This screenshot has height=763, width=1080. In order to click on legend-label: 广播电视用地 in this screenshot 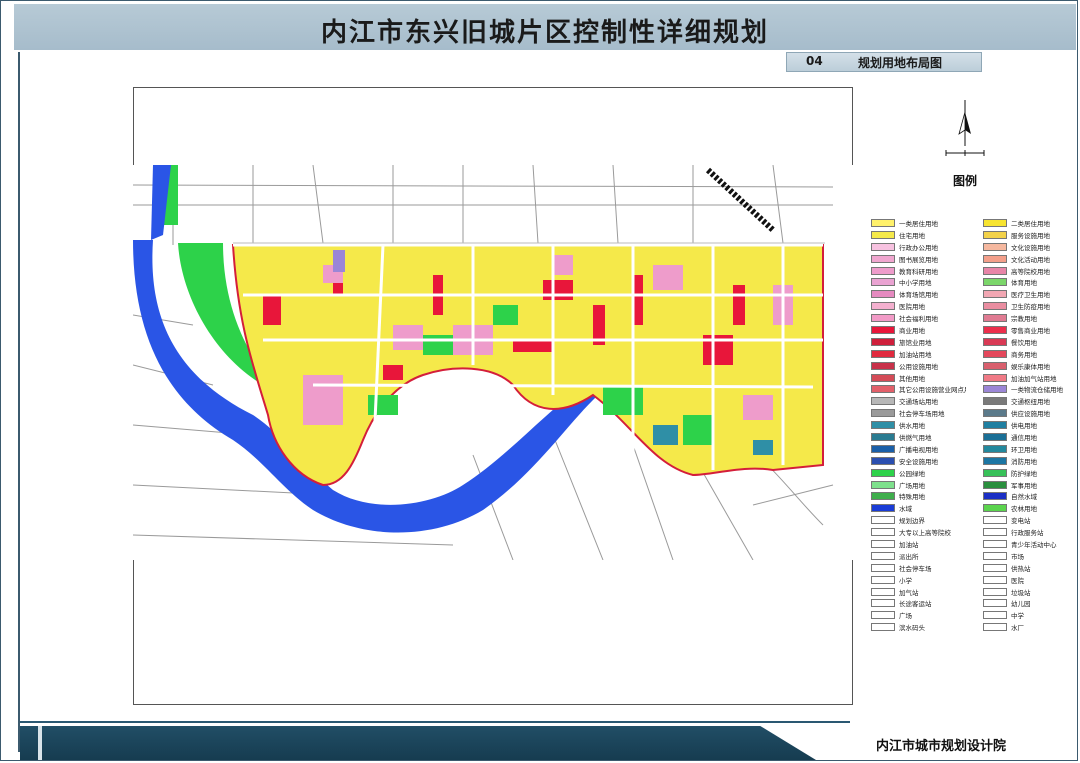, I will do `click(918, 449)`.